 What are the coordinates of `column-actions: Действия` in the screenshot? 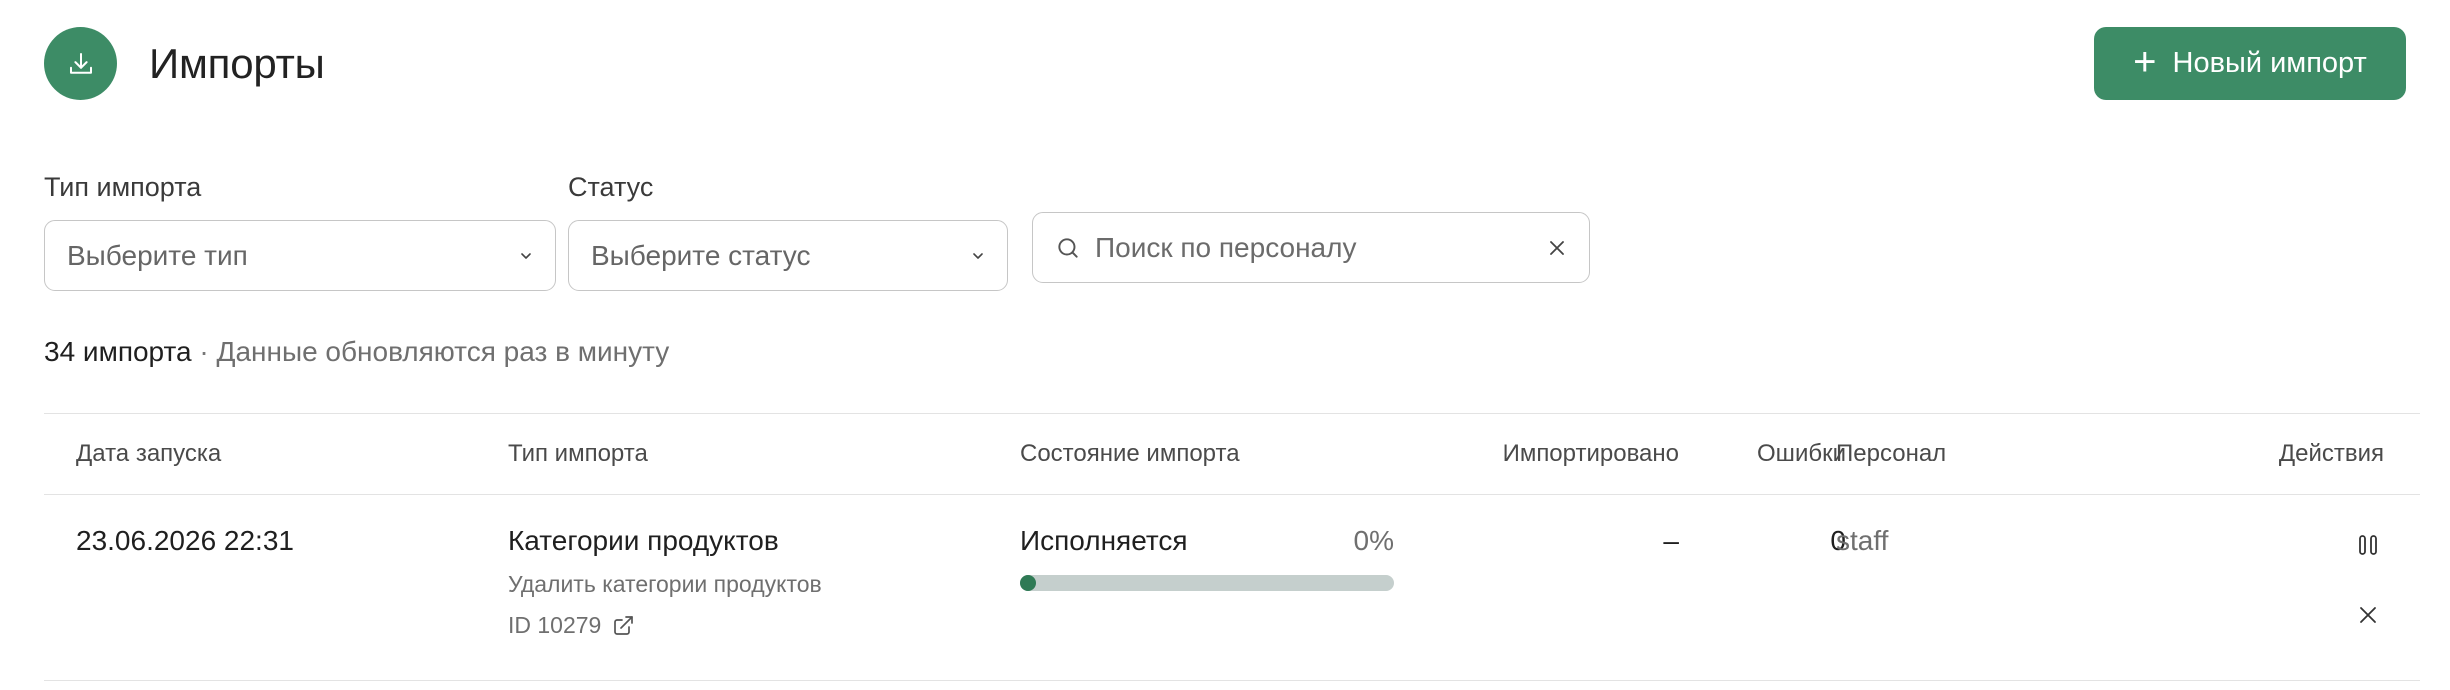 It's located at (2331, 453).